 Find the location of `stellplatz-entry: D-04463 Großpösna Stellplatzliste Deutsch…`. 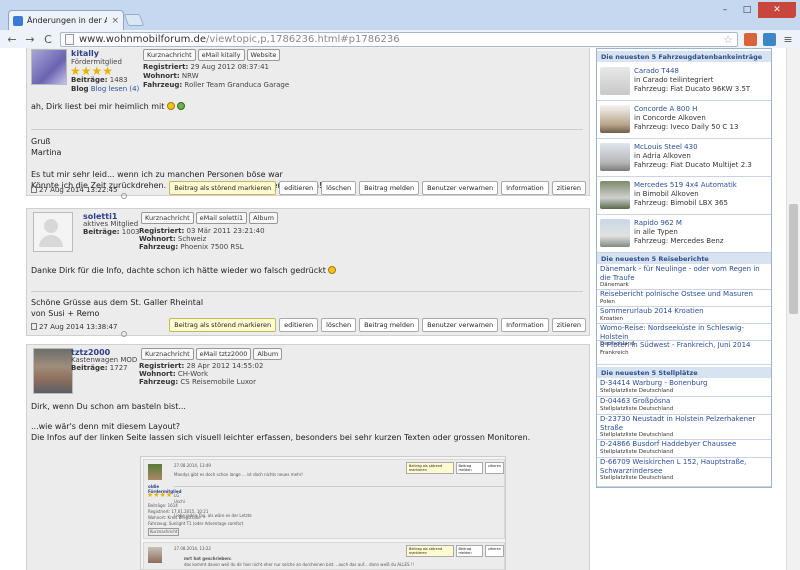

stellplatz-entry: D-04463 Großpösna Stellplatzliste Deutsch… is located at coordinates (684, 406).